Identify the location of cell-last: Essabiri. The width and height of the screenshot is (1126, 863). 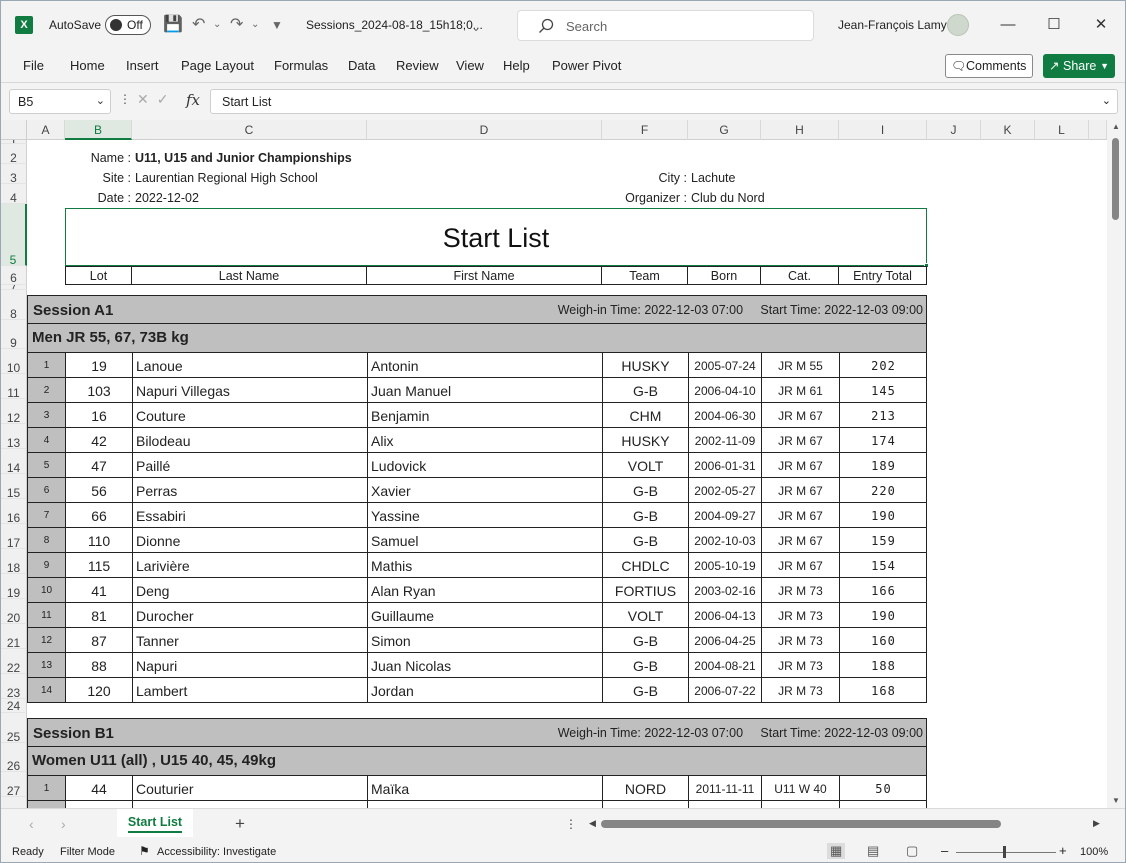
(249, 515).